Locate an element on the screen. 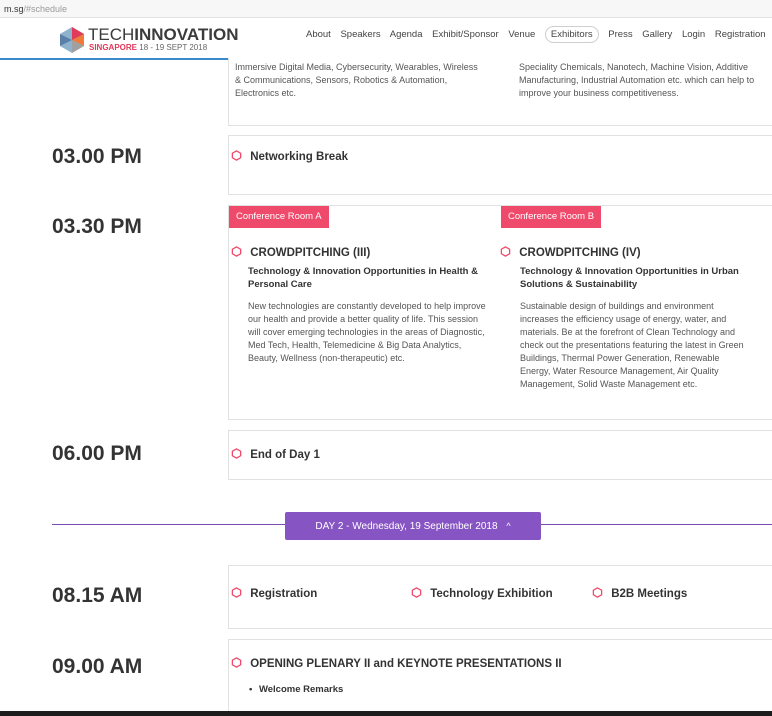 The width and height of the screenshot is (772, 716). session-card-networking-break: Networking Break is located at coordinates (500, 165).